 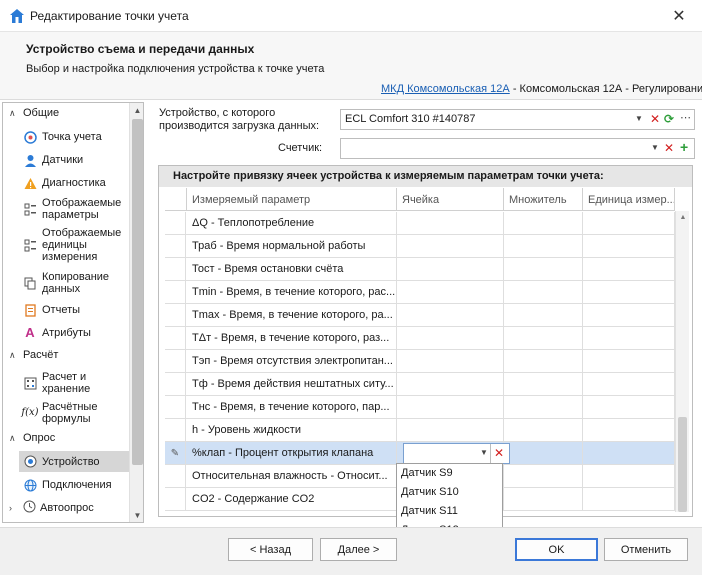 I want to click on table-row: Тост - Время остановки счёта, so click(x=420, y=269).